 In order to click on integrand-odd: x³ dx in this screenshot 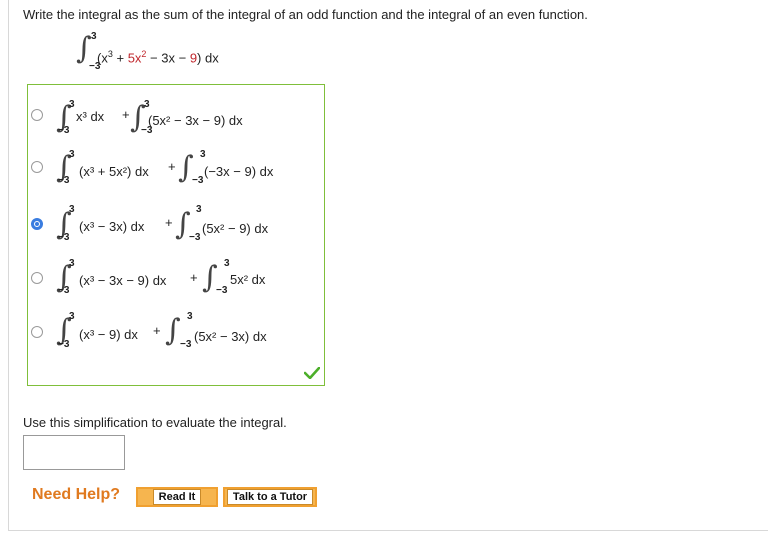, I will do `click(90, 116)`.